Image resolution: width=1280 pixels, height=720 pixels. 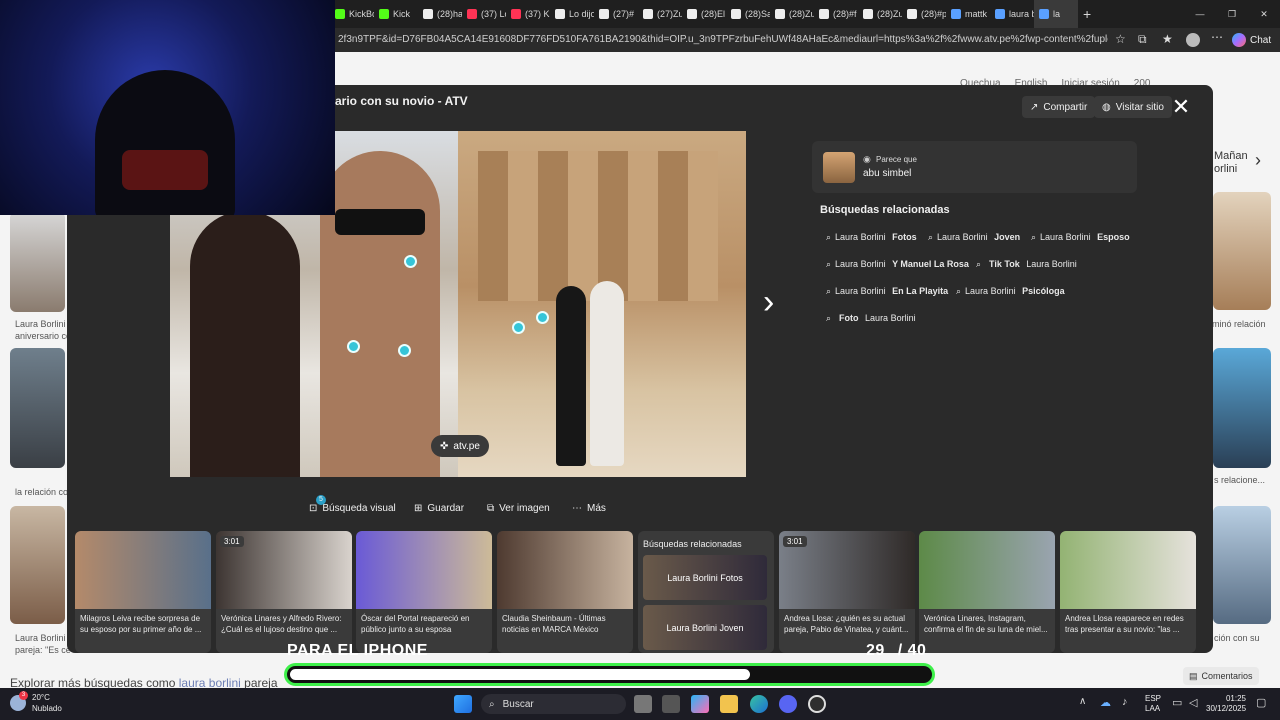 What do you see at coordinates (1193, 702) in the screenshot?
I see `volume-icon: ◁` at bounding box center [1193, 702].